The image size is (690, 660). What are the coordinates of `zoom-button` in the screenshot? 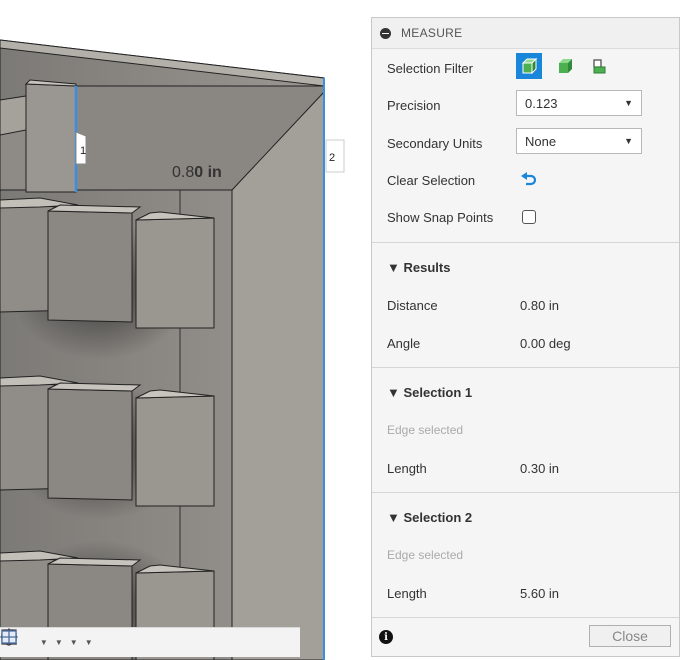 It's located at (18, 642).